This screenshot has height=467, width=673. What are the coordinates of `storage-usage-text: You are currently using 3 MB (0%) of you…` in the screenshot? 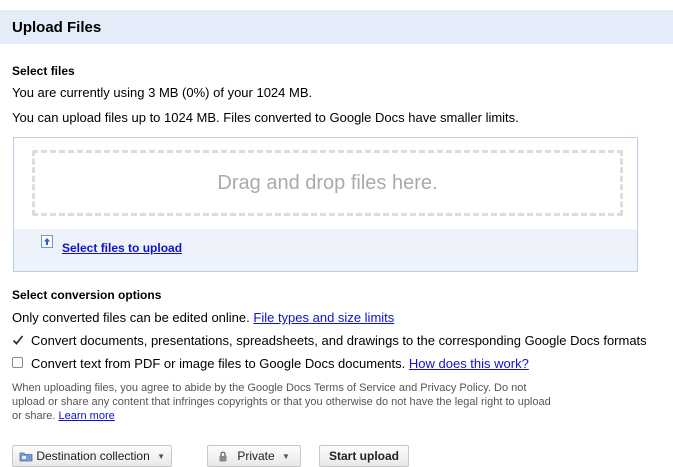 It's located at (162, 92).